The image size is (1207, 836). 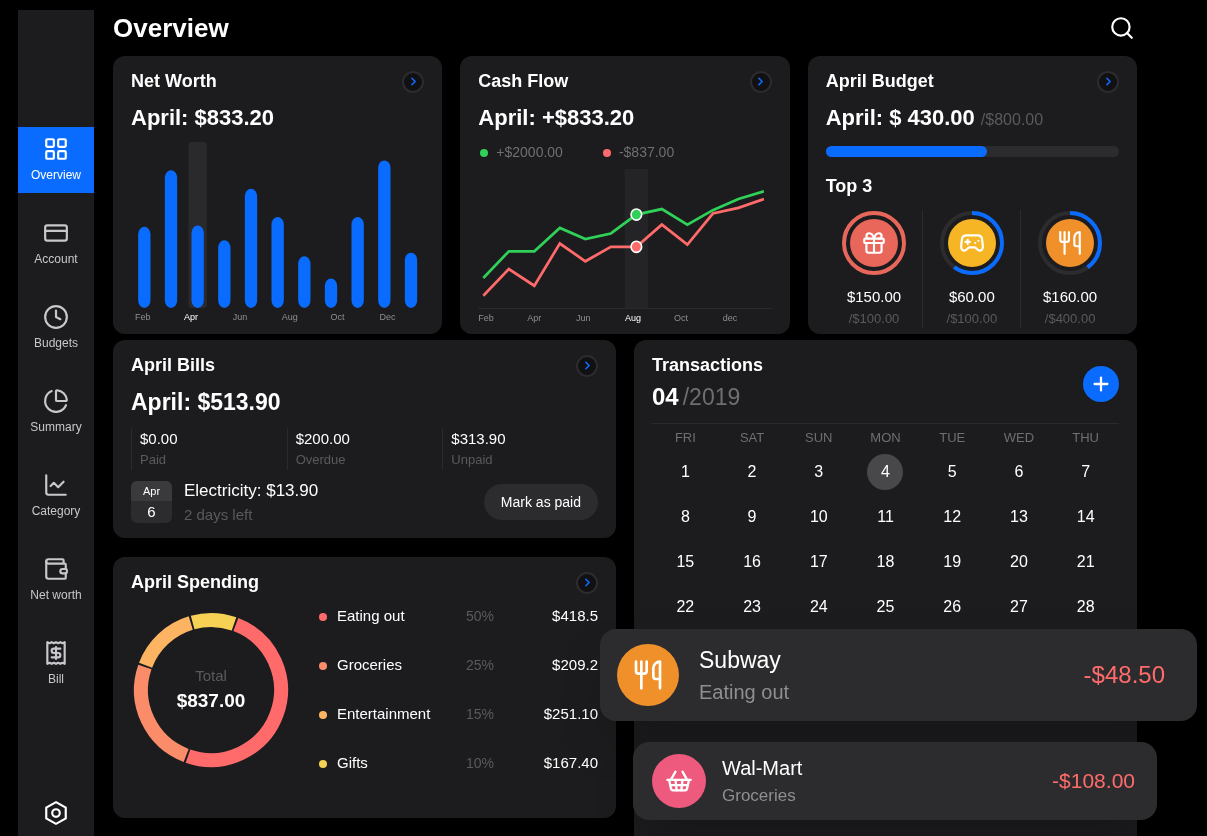 What do you see at coordinates (56, 401) in the screenshot?
I see `pie-chart-icon` at bounding box center [56, 401].